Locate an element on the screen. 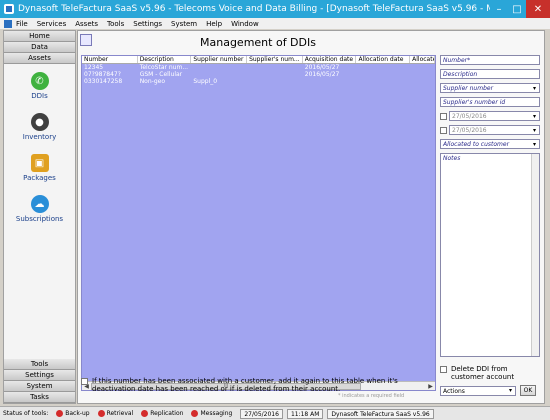 The height and width of the screenshot is (420, 550). close-button: ✕ is located at coordinates (538, 9).